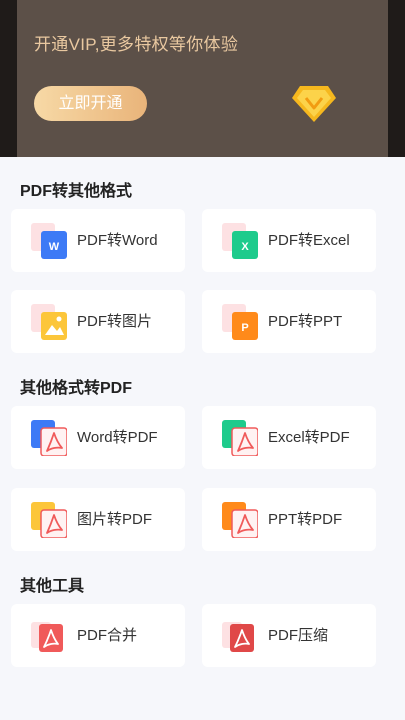 This screenshot has width=405, height=720. Describe the element at coordinates (309, 240) in the screenshot. I see `tool-label: PDF转Excel` at that location.